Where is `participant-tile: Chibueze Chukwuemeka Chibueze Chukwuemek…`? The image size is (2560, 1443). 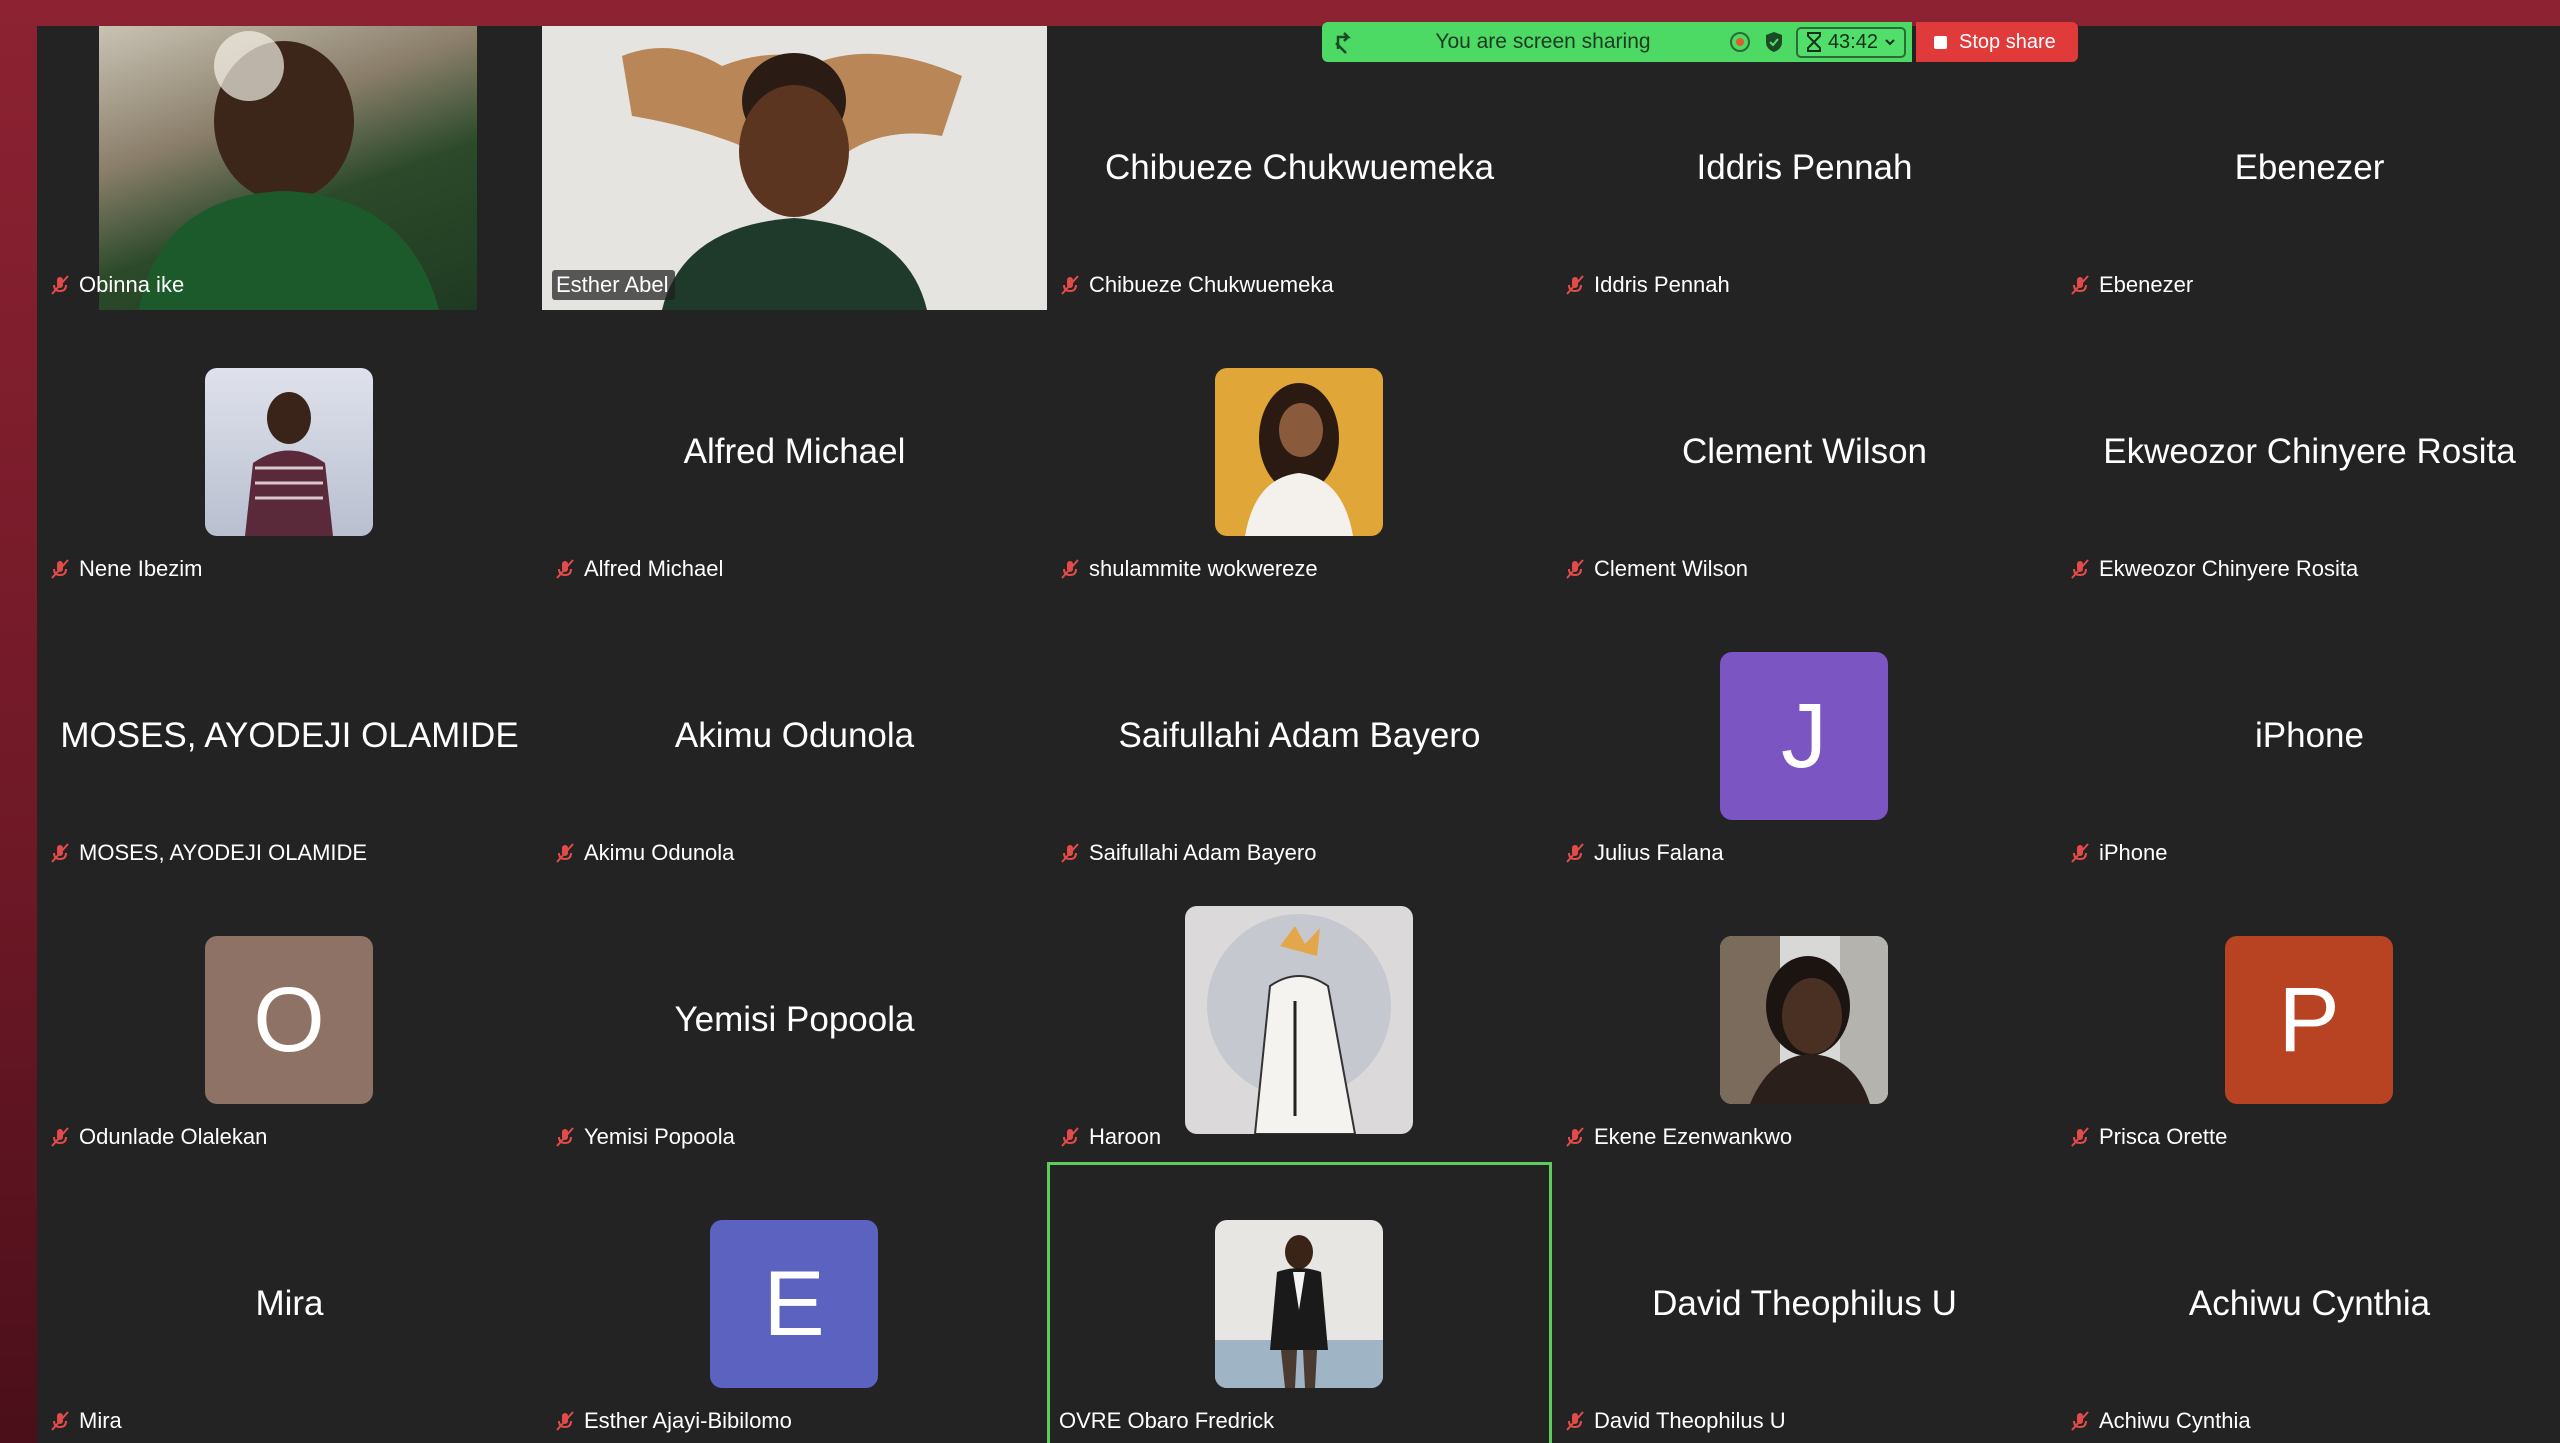
participant-tile: Chibueze Chukwuemeka Chibueze Chukwuemek… is located at coordinates (1299, 168).